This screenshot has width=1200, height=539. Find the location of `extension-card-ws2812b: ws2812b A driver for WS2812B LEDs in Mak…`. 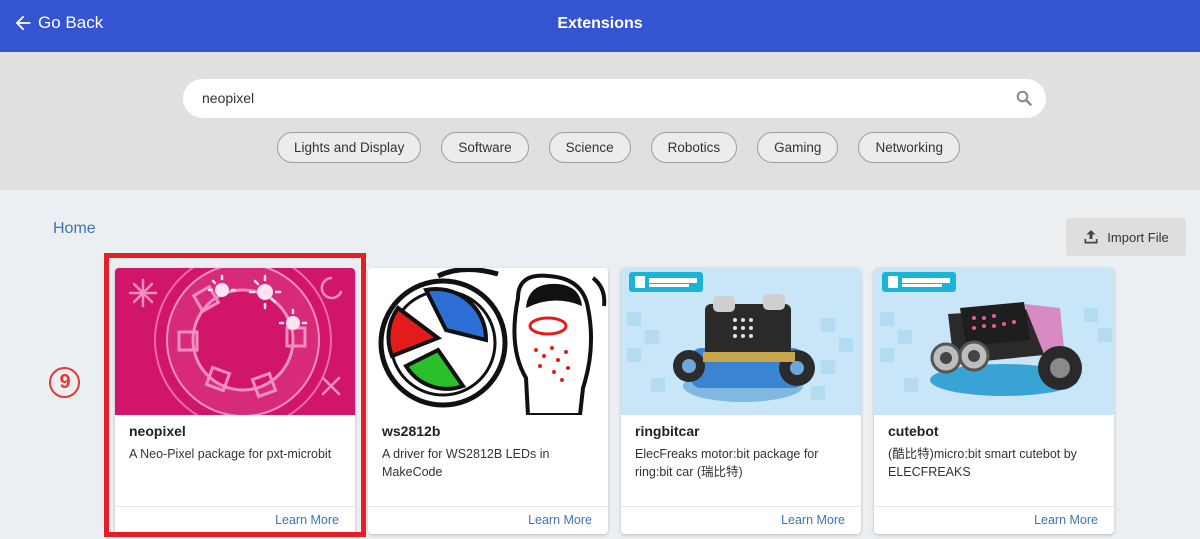

extension-card-ws2812b: ws2812b A driver for WS2812B LEDs in Mak… is located at coordinates (488, 401).